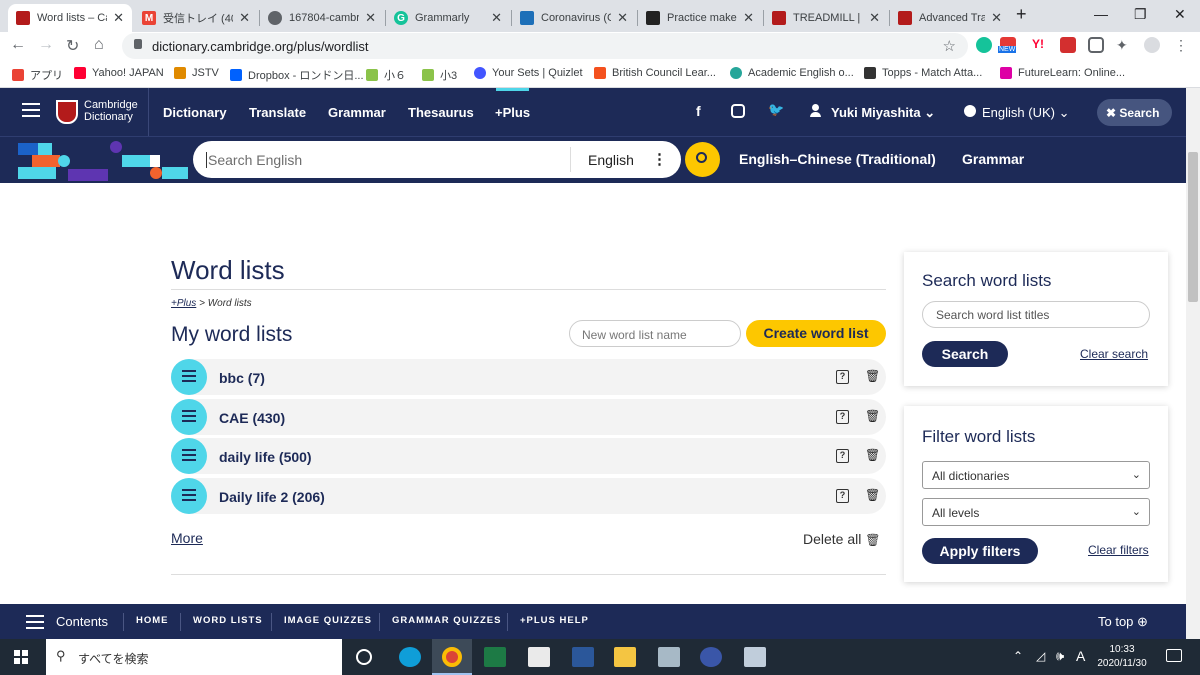 The height and width of the screenshot is (675, 1200). What do you see at coordinates (776, 110) in the screenshot?
I see `twitter-icon: 🐦` at bounding box center [776, 110].